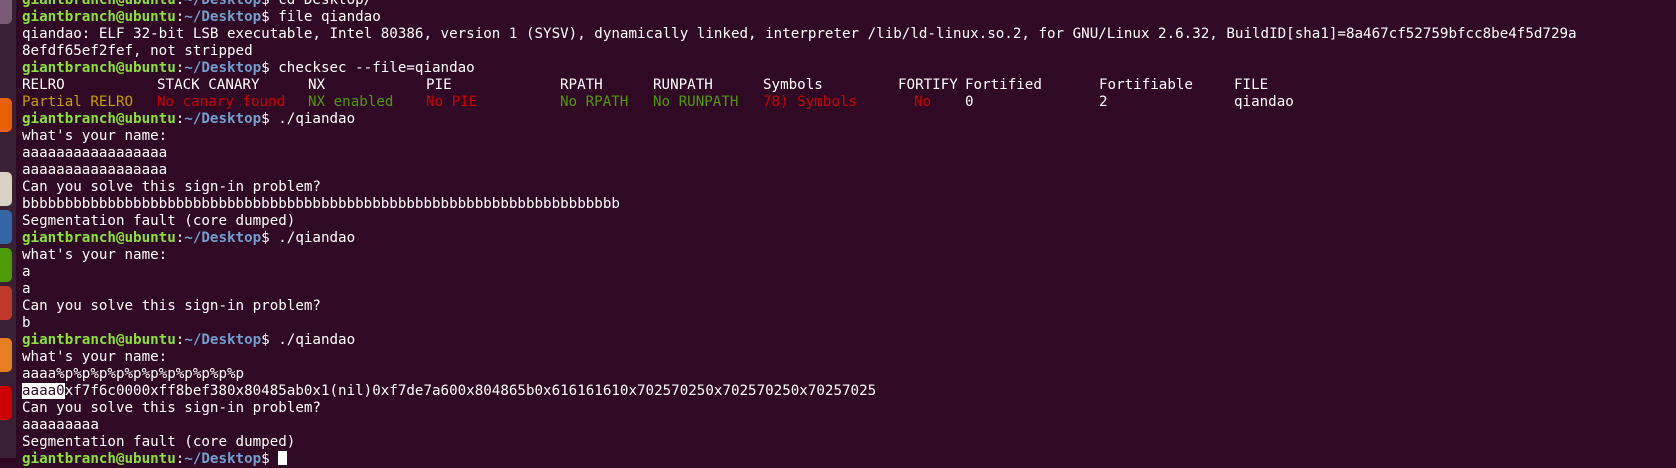 The width and height of the screenshot is (1676, 468). I want to click on output-text: aaaa%p%p%p%p%p%p%p%p%p%p%p, so click(133, 374).